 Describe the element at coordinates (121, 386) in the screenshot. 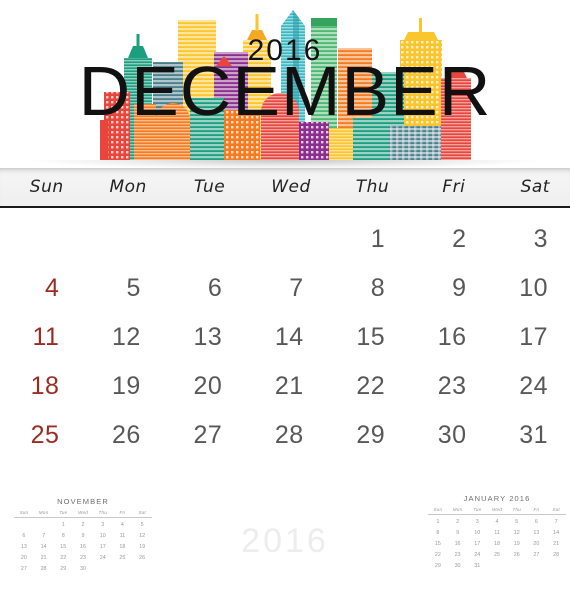

I see `day-cell: 19` at that location.